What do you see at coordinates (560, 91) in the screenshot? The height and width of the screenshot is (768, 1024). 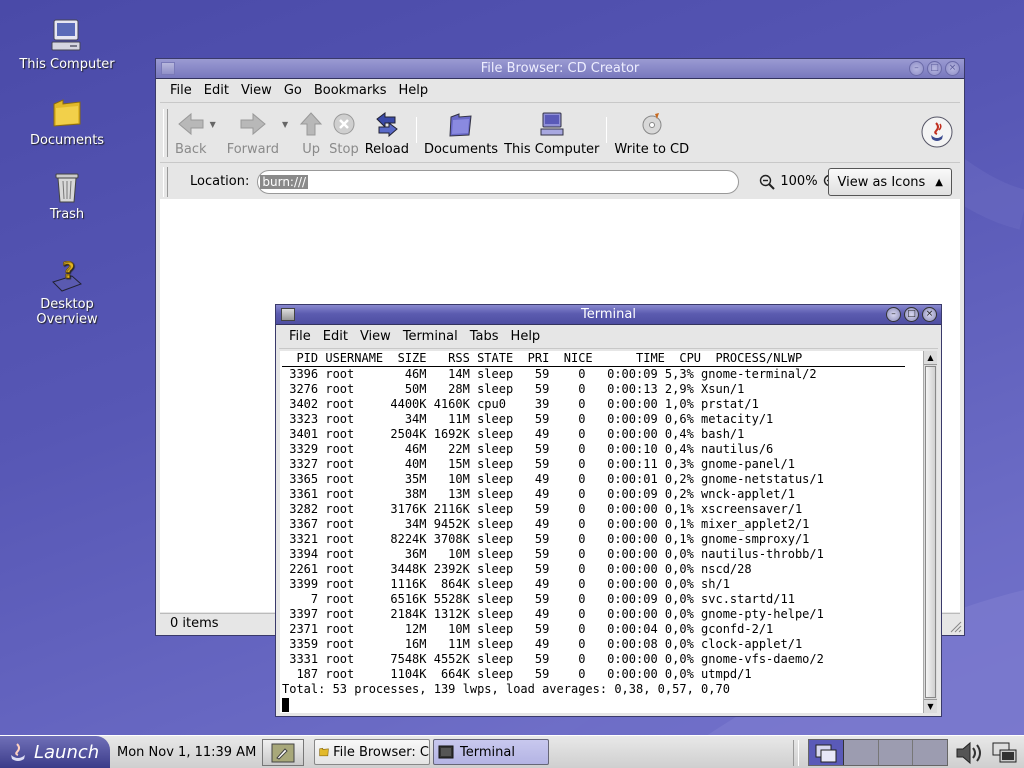 I see `file-browser-menubar: File Edit View Go Bookmarks Help` at bounding box center [560, 91].